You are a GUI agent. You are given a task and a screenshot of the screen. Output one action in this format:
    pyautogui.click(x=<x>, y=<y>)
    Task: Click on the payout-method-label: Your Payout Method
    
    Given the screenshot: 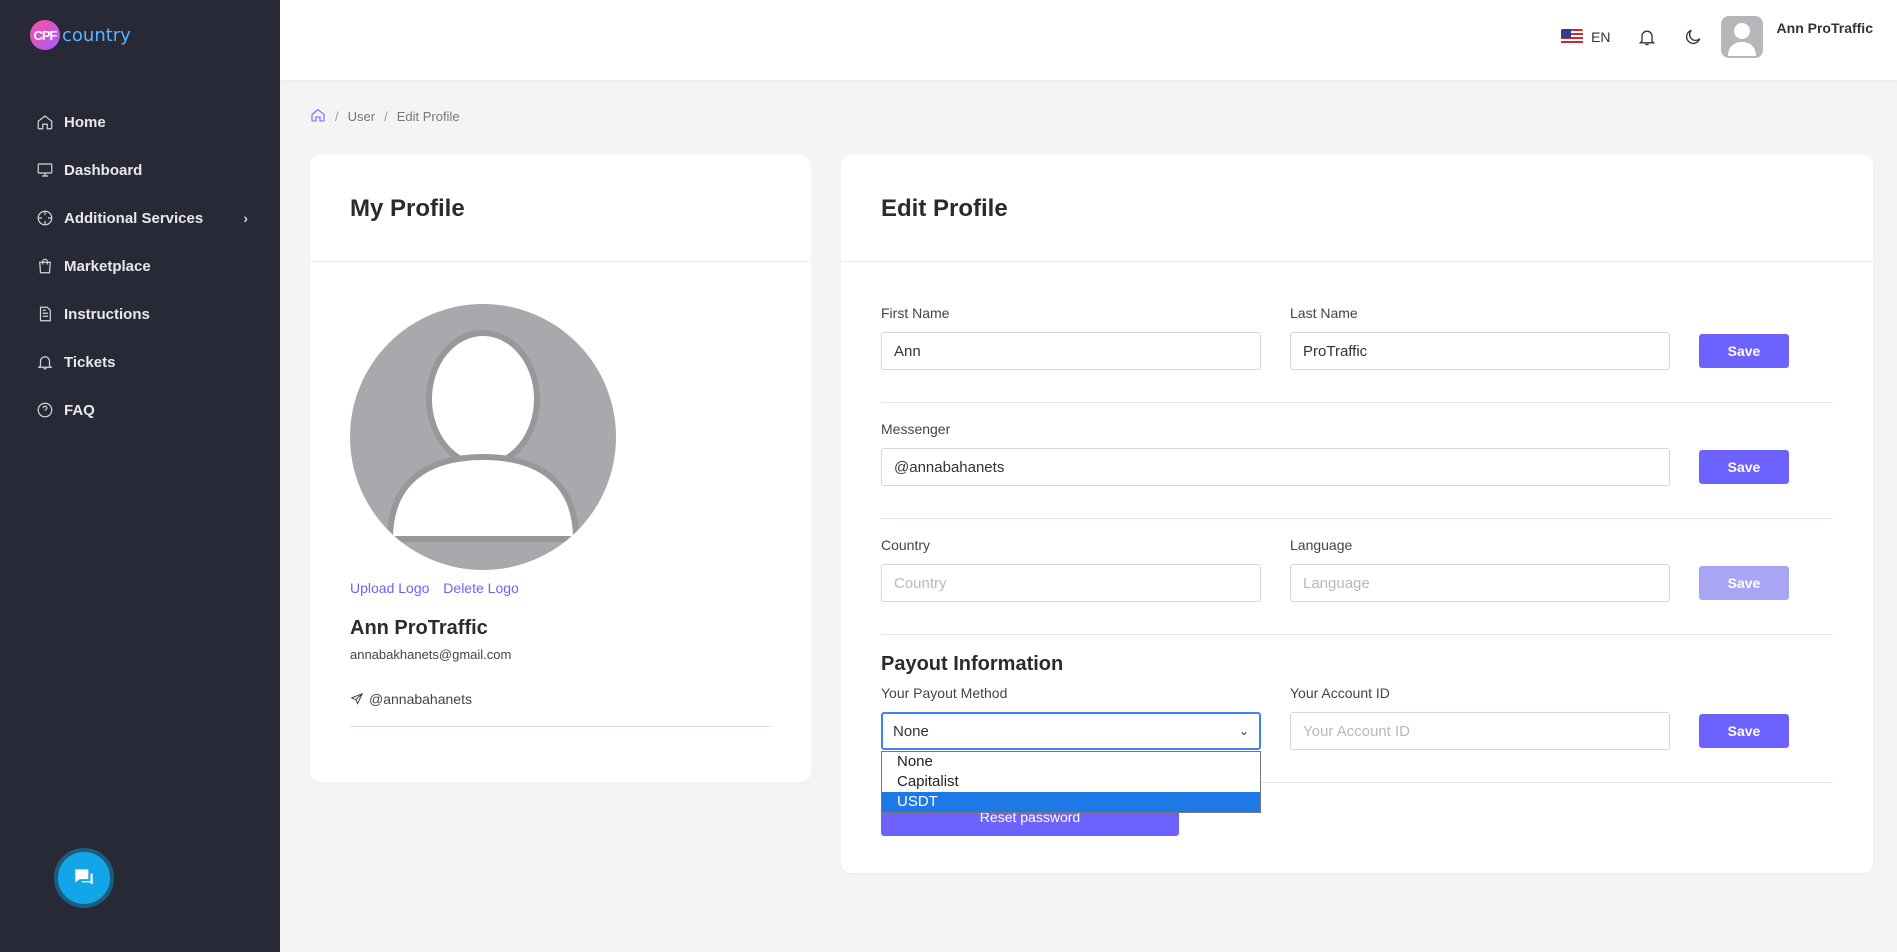 What is the action you would take?
    pyautogui.click(x=944, y=693)
    